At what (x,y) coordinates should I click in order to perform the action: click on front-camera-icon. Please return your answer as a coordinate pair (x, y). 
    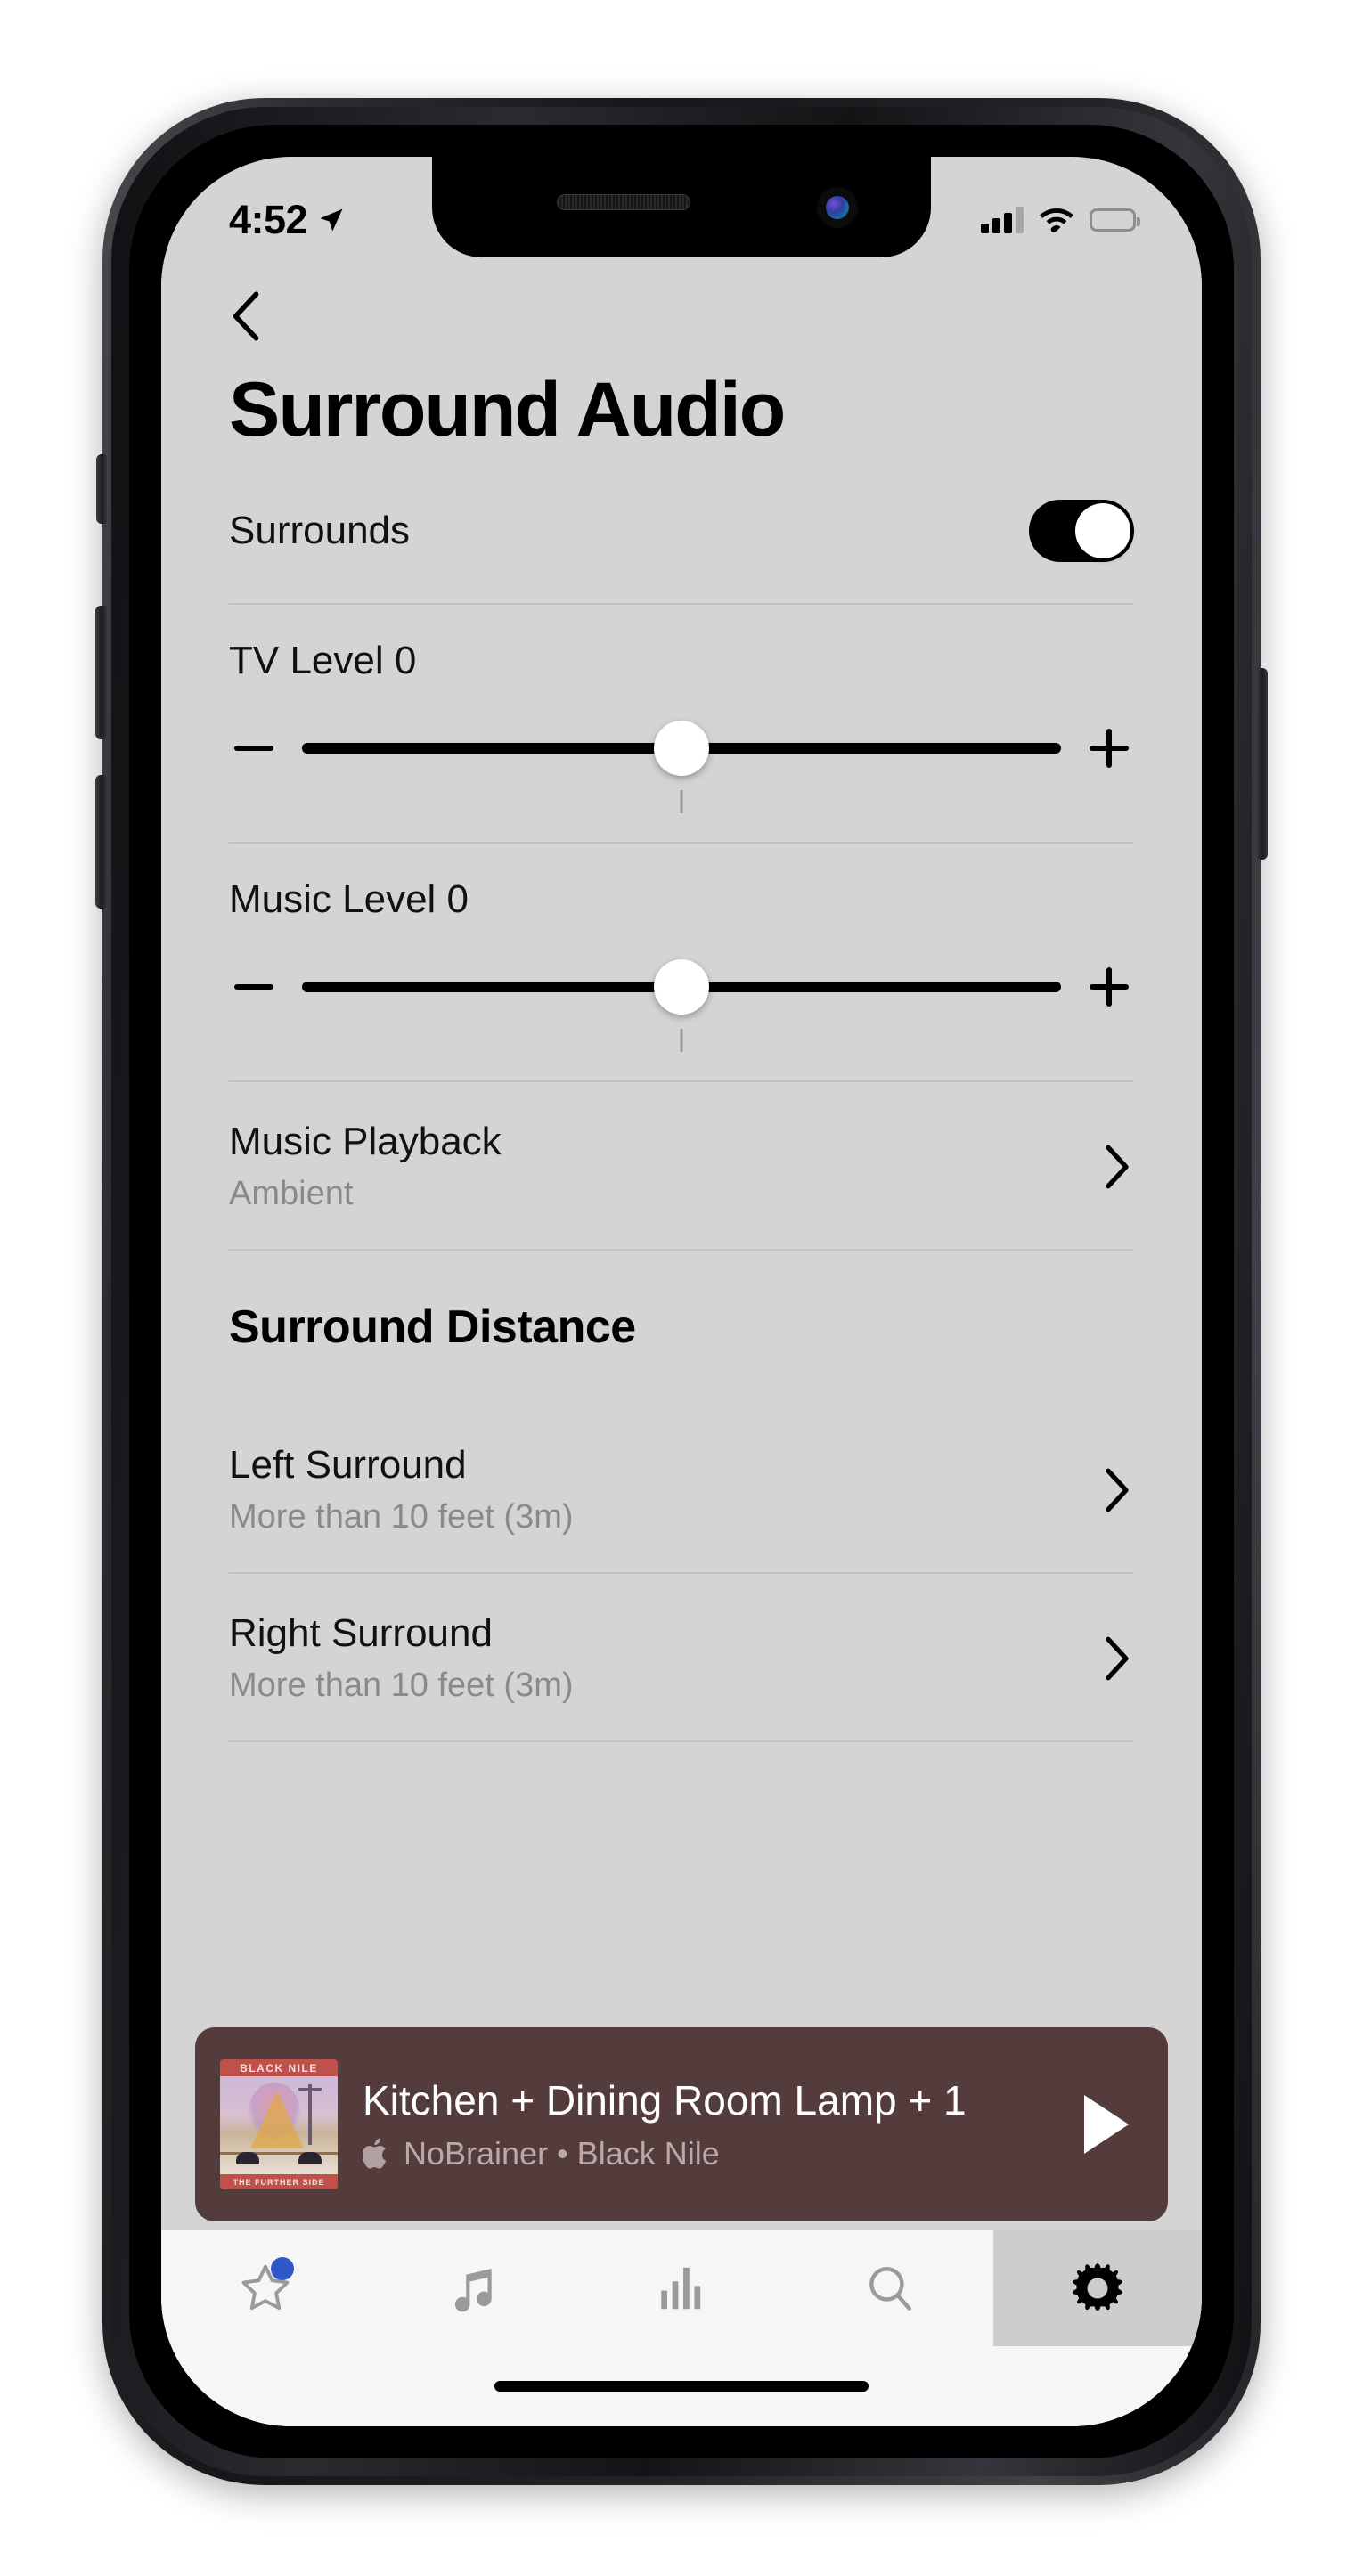
    Looking at the image, I should click on (838, 208).